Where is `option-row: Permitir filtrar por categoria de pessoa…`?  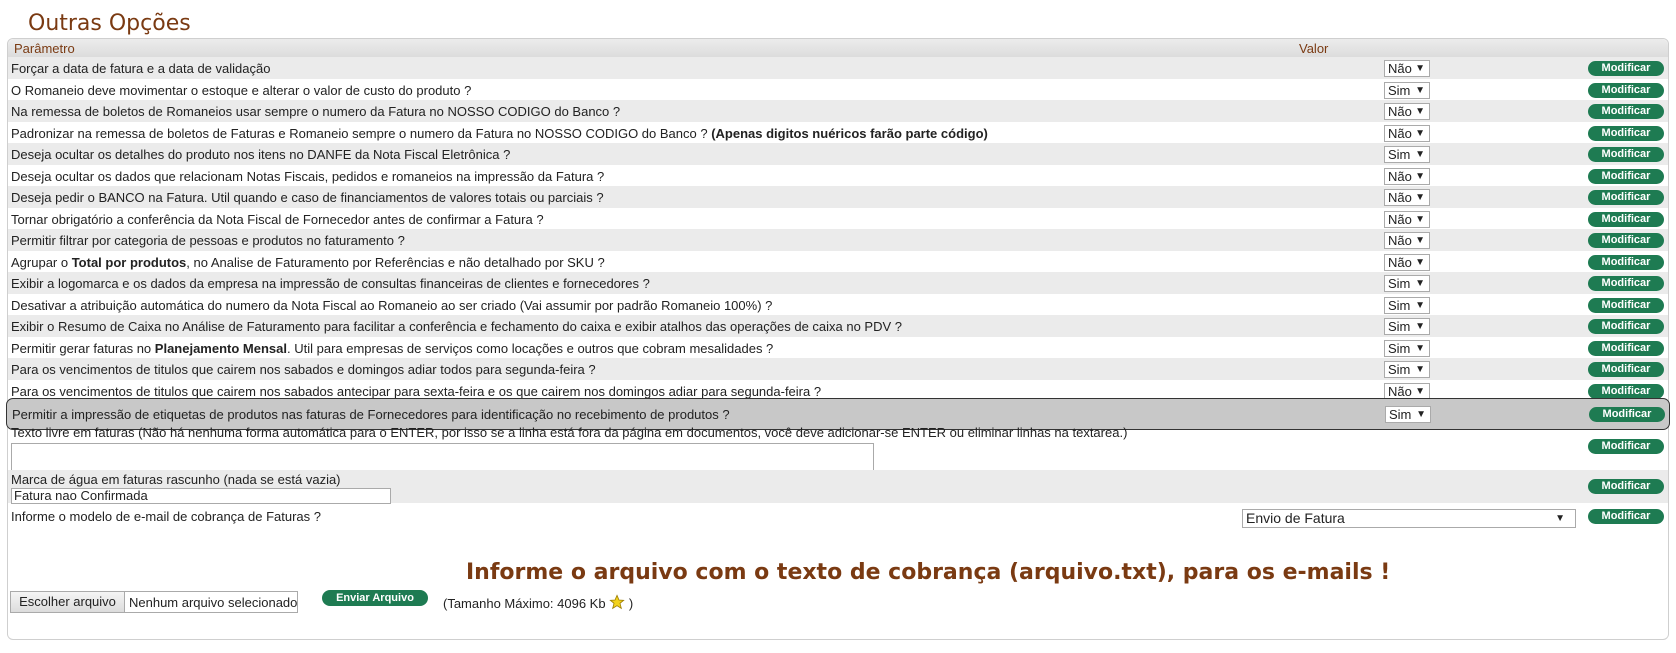
option-row: Permitir filtrar por categoria de pessoa… is located at coordinates (838, 240).